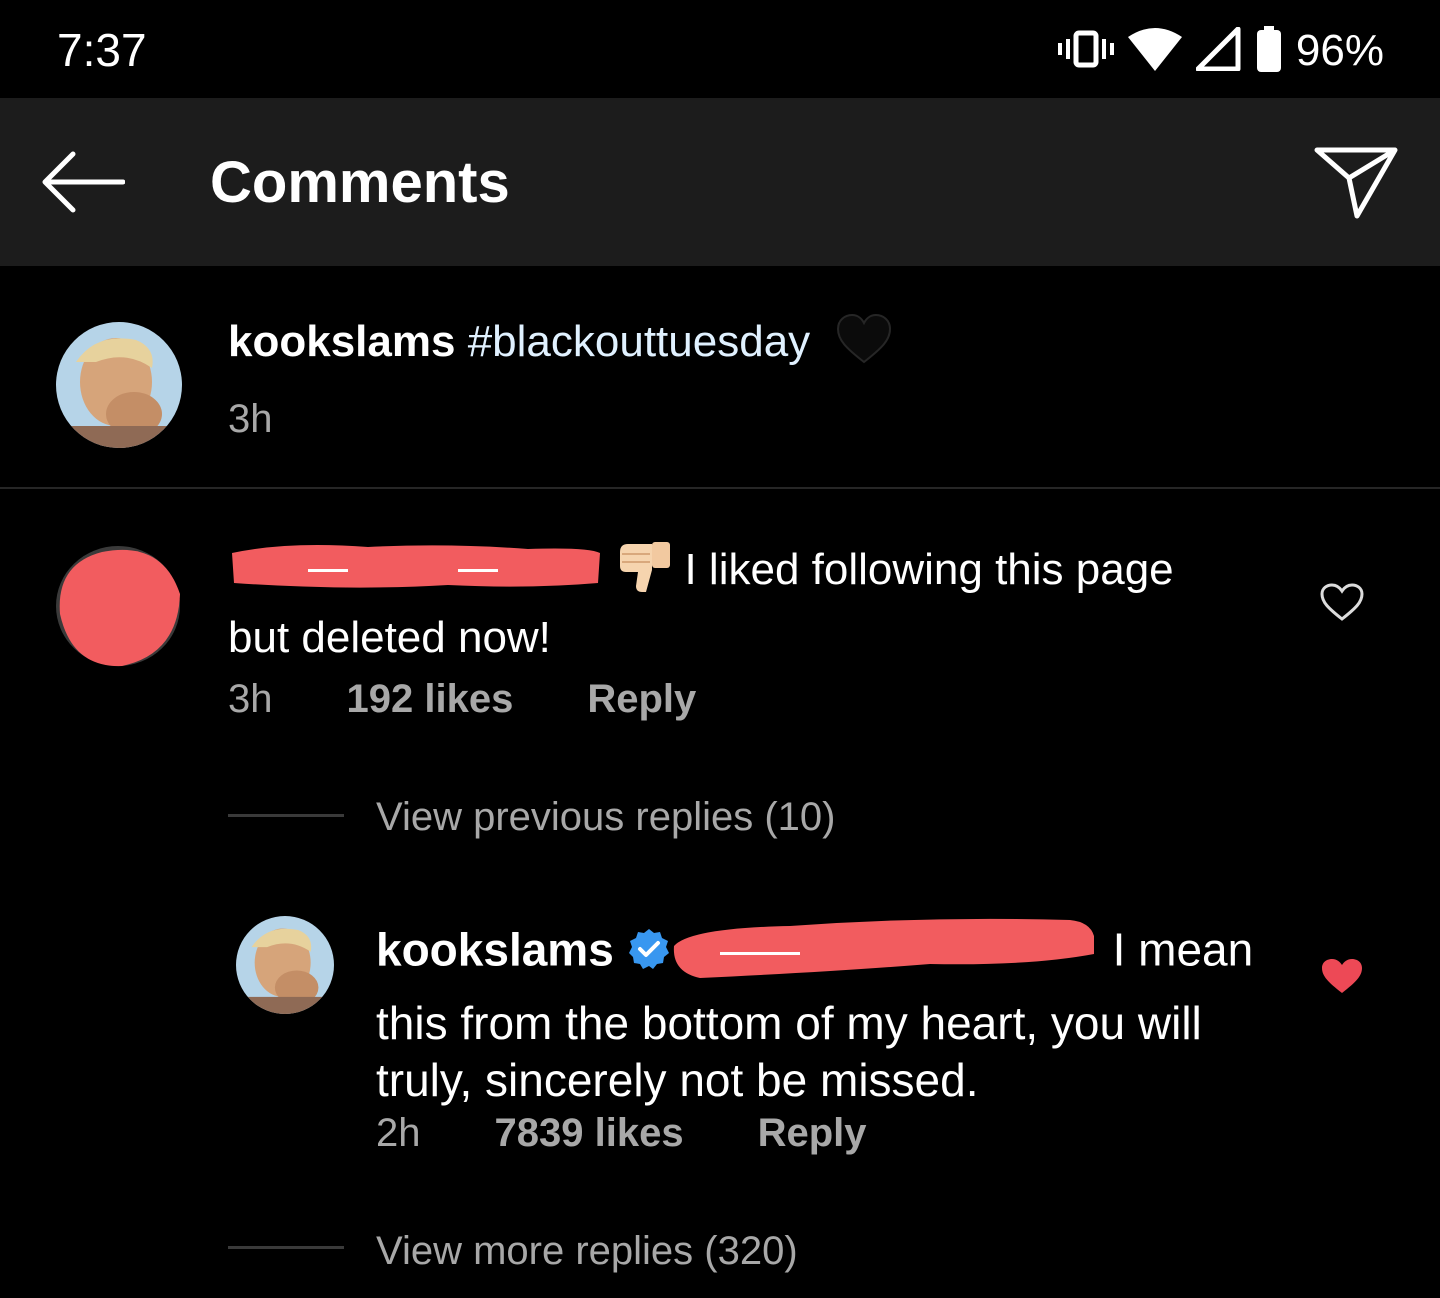 The height and width of the screenshot is (1298, 1440). I want to click on comment-body-cont: but deleted now!, so click(389, 637).